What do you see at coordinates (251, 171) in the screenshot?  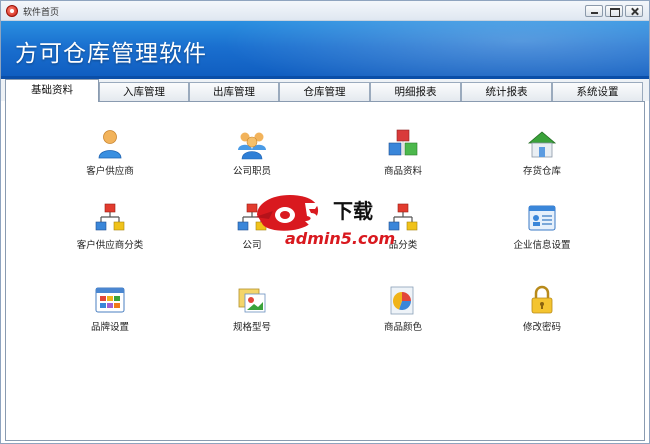 I see `item-label: 公司职员` at bounding box center [251, 171].